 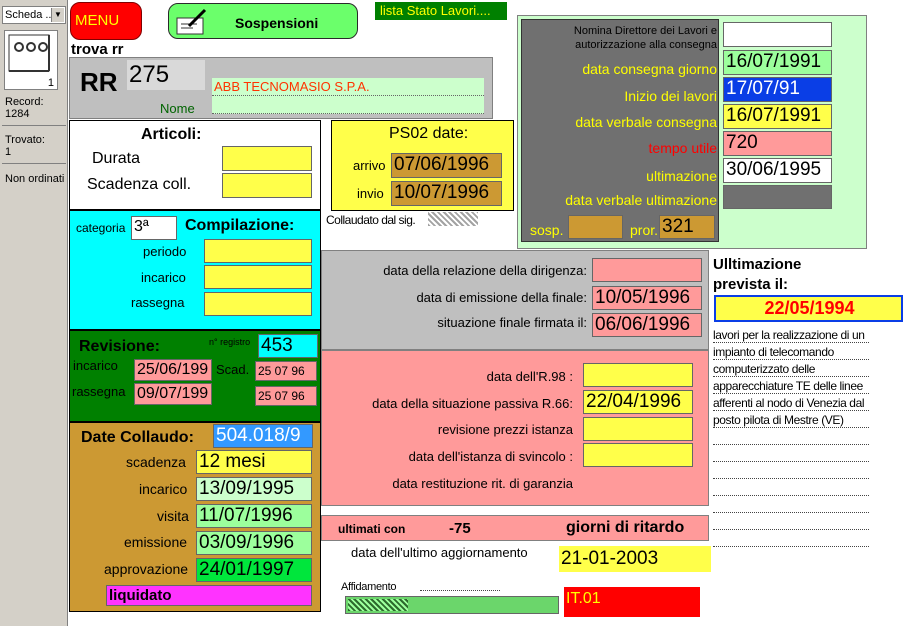 What do you see at coordinates (156, 462) in the screenshot?
I see `scadenza-label: scadenza` at bounding box center [156, 462].